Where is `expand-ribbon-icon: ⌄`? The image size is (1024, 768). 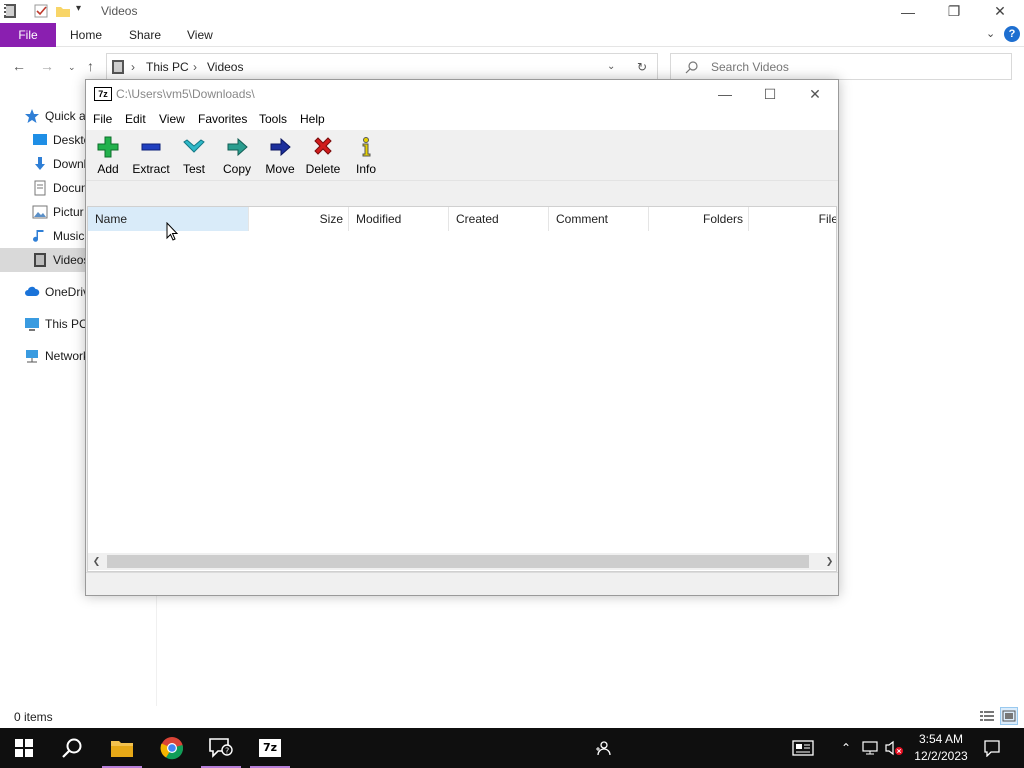 expand-ribbon-icon: ⌄ is located at coordinates (990, 33).